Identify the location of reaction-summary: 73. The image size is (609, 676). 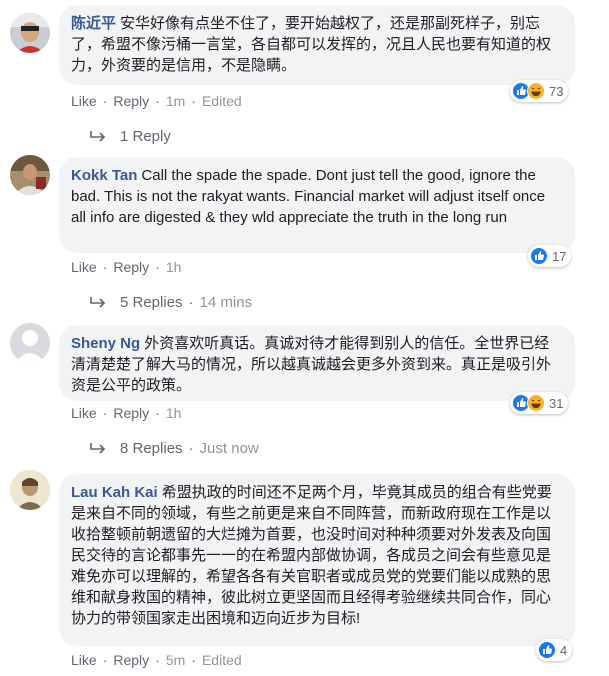
(539, 91).